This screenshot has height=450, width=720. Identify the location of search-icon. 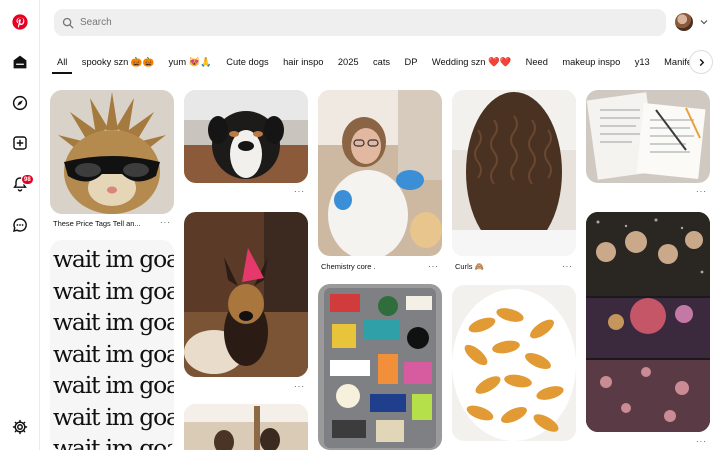
(68, 22).